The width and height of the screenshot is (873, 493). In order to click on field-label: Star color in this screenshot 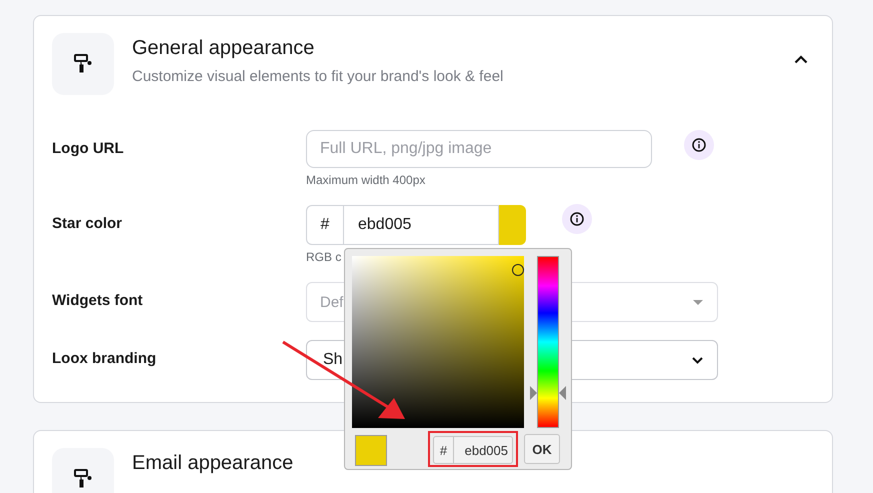, I will do `click(88, 223)`.